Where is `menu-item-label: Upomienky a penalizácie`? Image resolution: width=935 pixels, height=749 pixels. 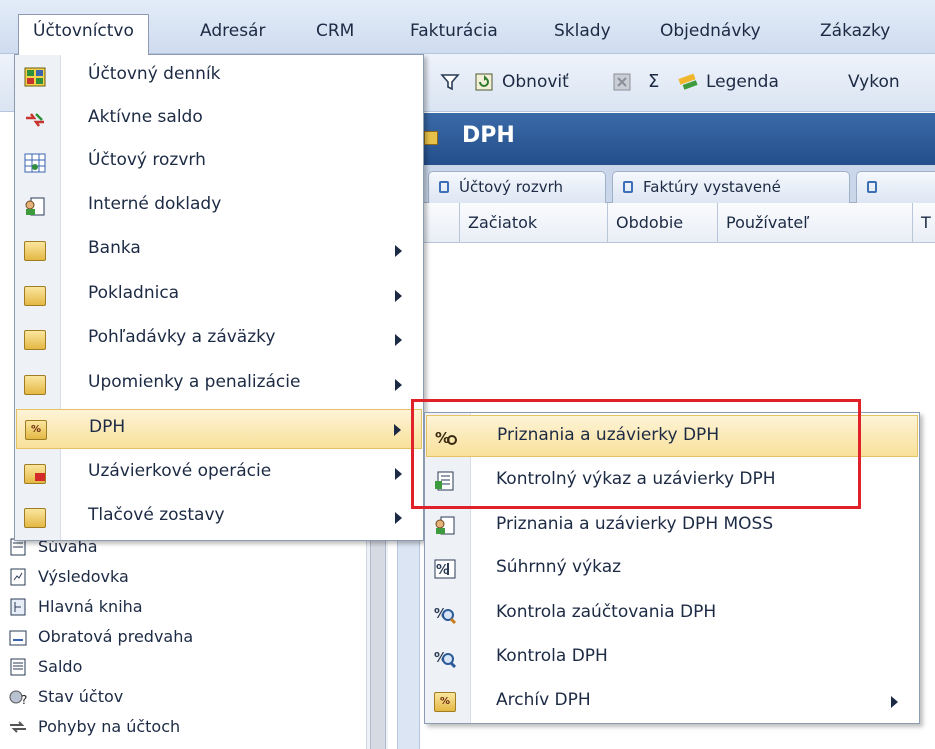 menu-item-label: Upomienky a penalizácie is located at coordinates (194, 382).